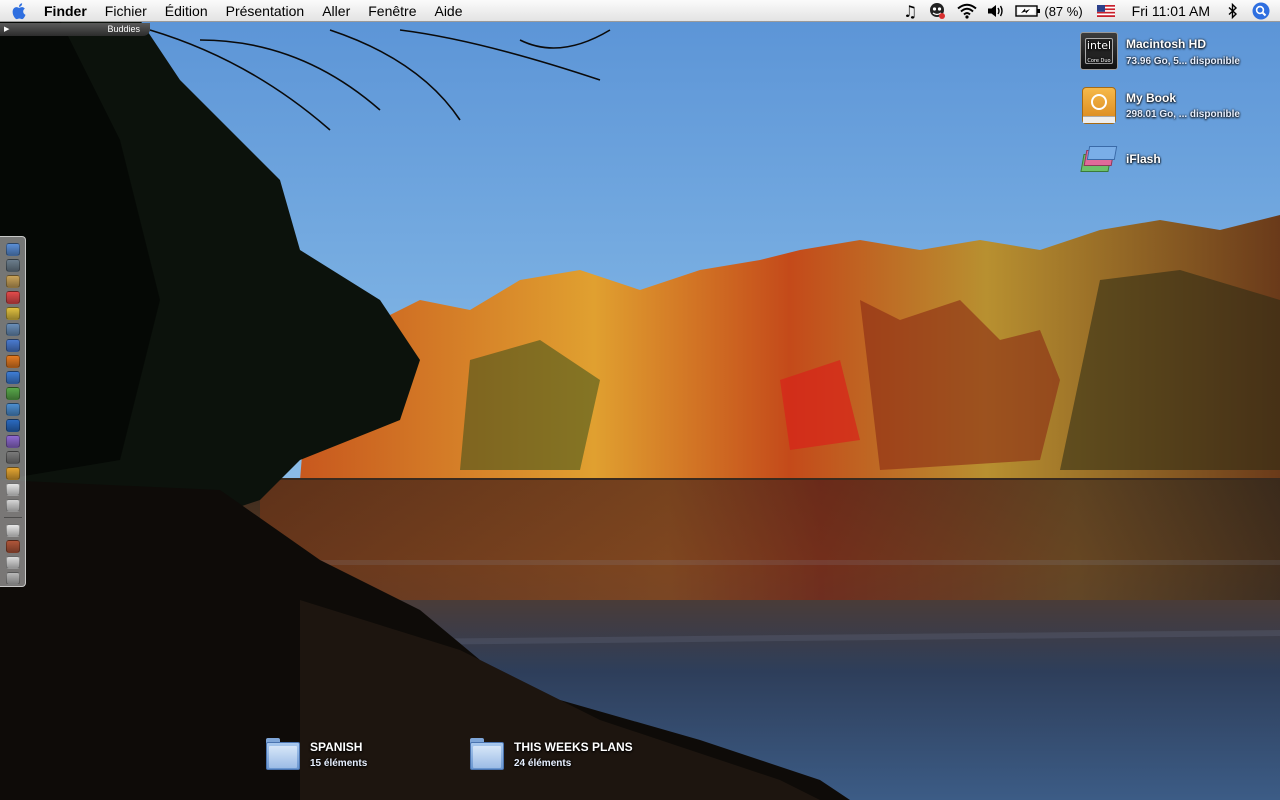  Describe the element at coordinates (12, 265) in the screenshot. I see `dock-network-icon` at that location.